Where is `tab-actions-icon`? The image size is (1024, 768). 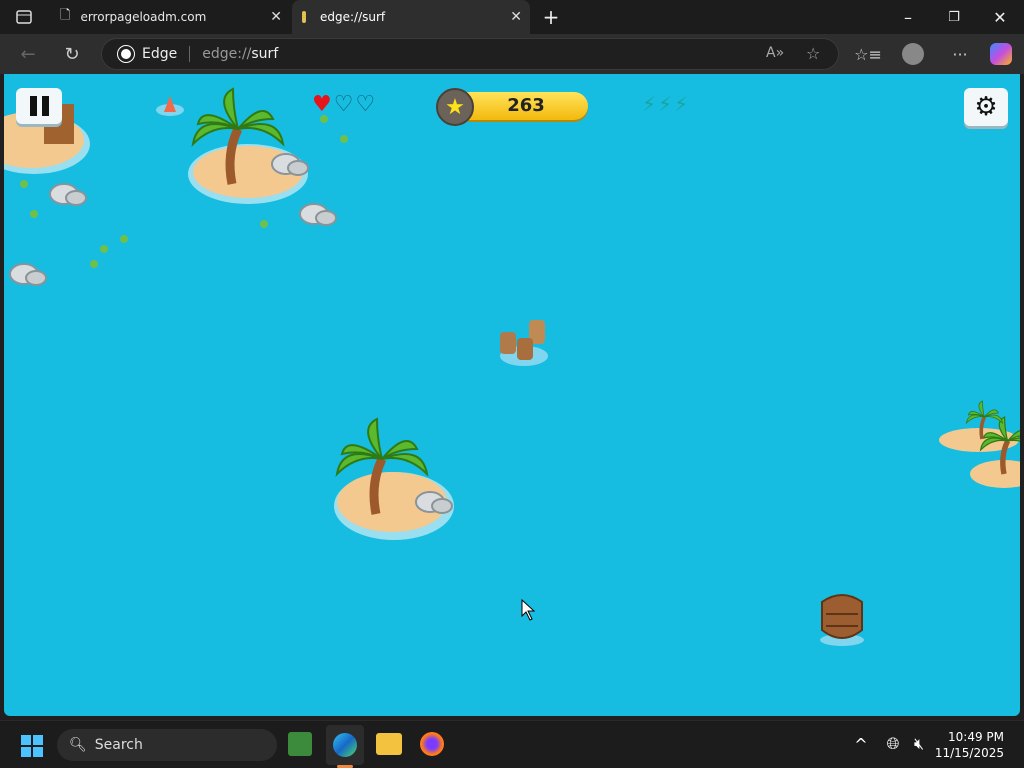 tab-actions-icon is located at coordinates (24, 17).